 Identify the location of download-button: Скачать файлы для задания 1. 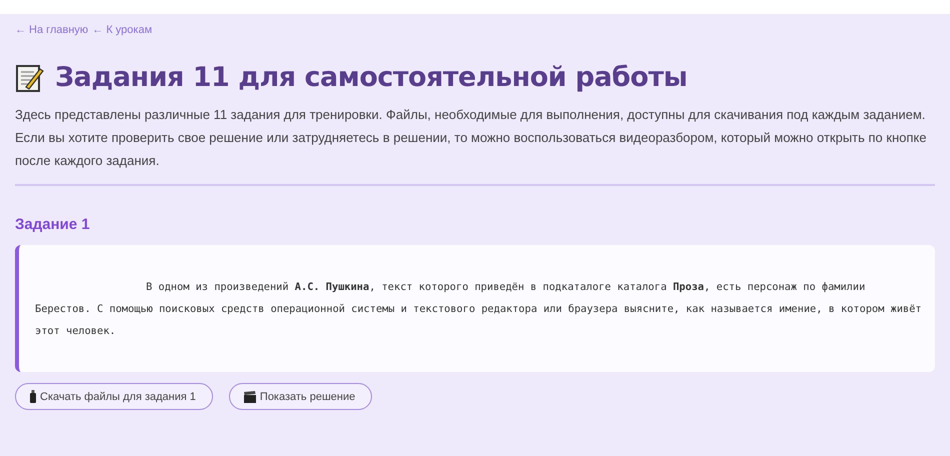
(114, 396).